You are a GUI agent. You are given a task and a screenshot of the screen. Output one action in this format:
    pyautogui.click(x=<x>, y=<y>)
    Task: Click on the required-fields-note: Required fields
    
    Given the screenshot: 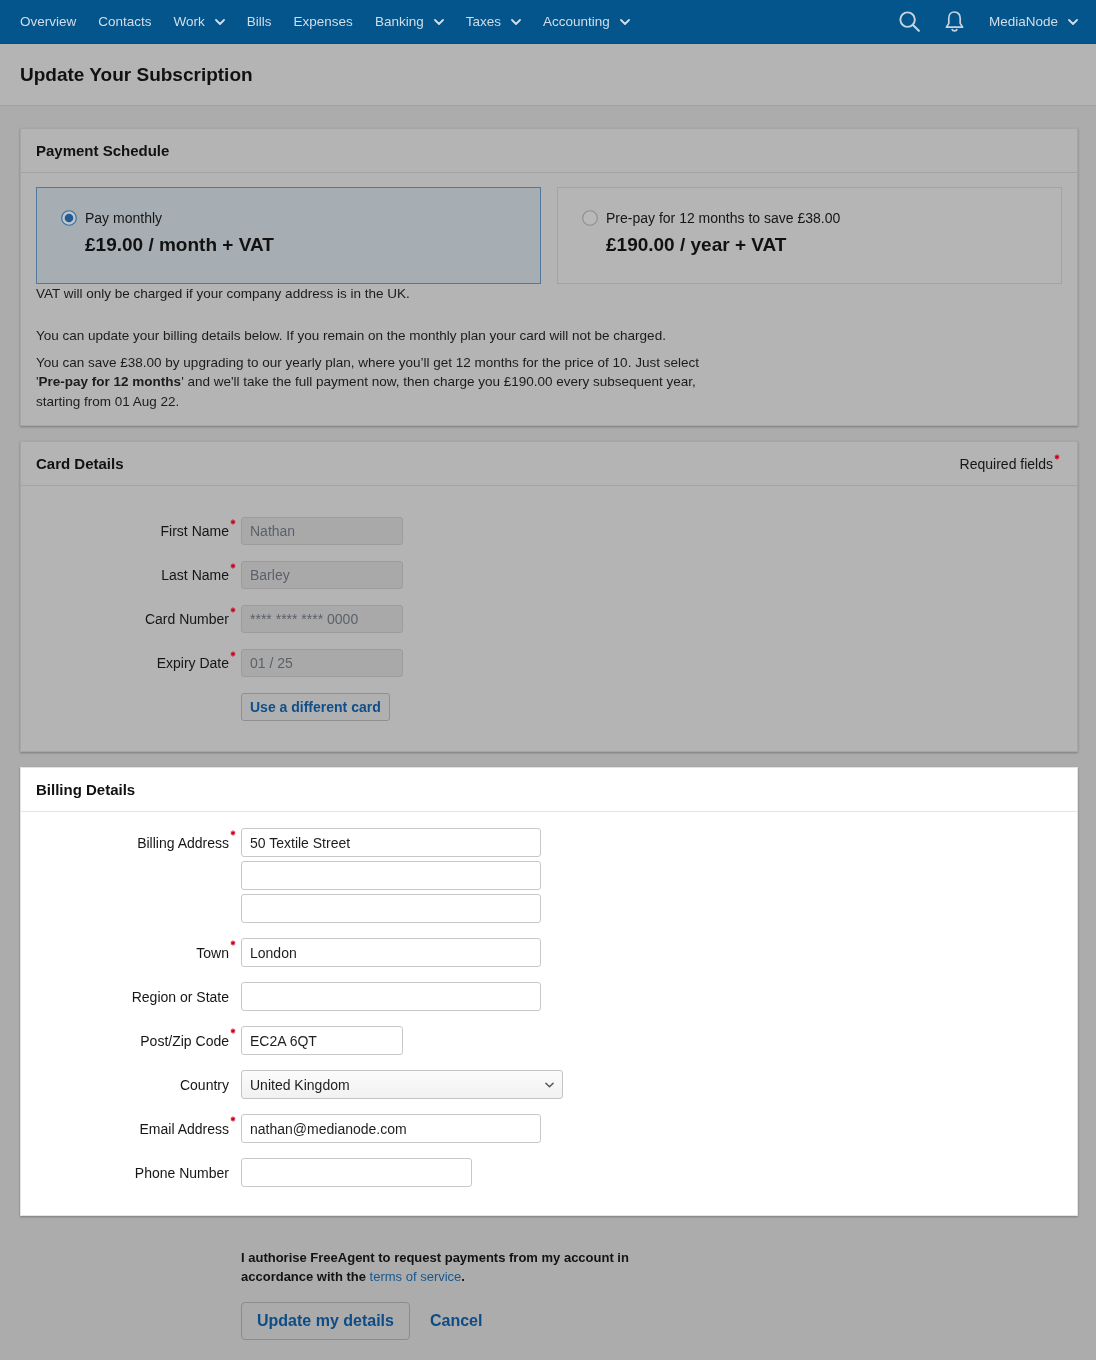 What is the action you would take?
    pyautogui.click(x=1006, y=463)
    